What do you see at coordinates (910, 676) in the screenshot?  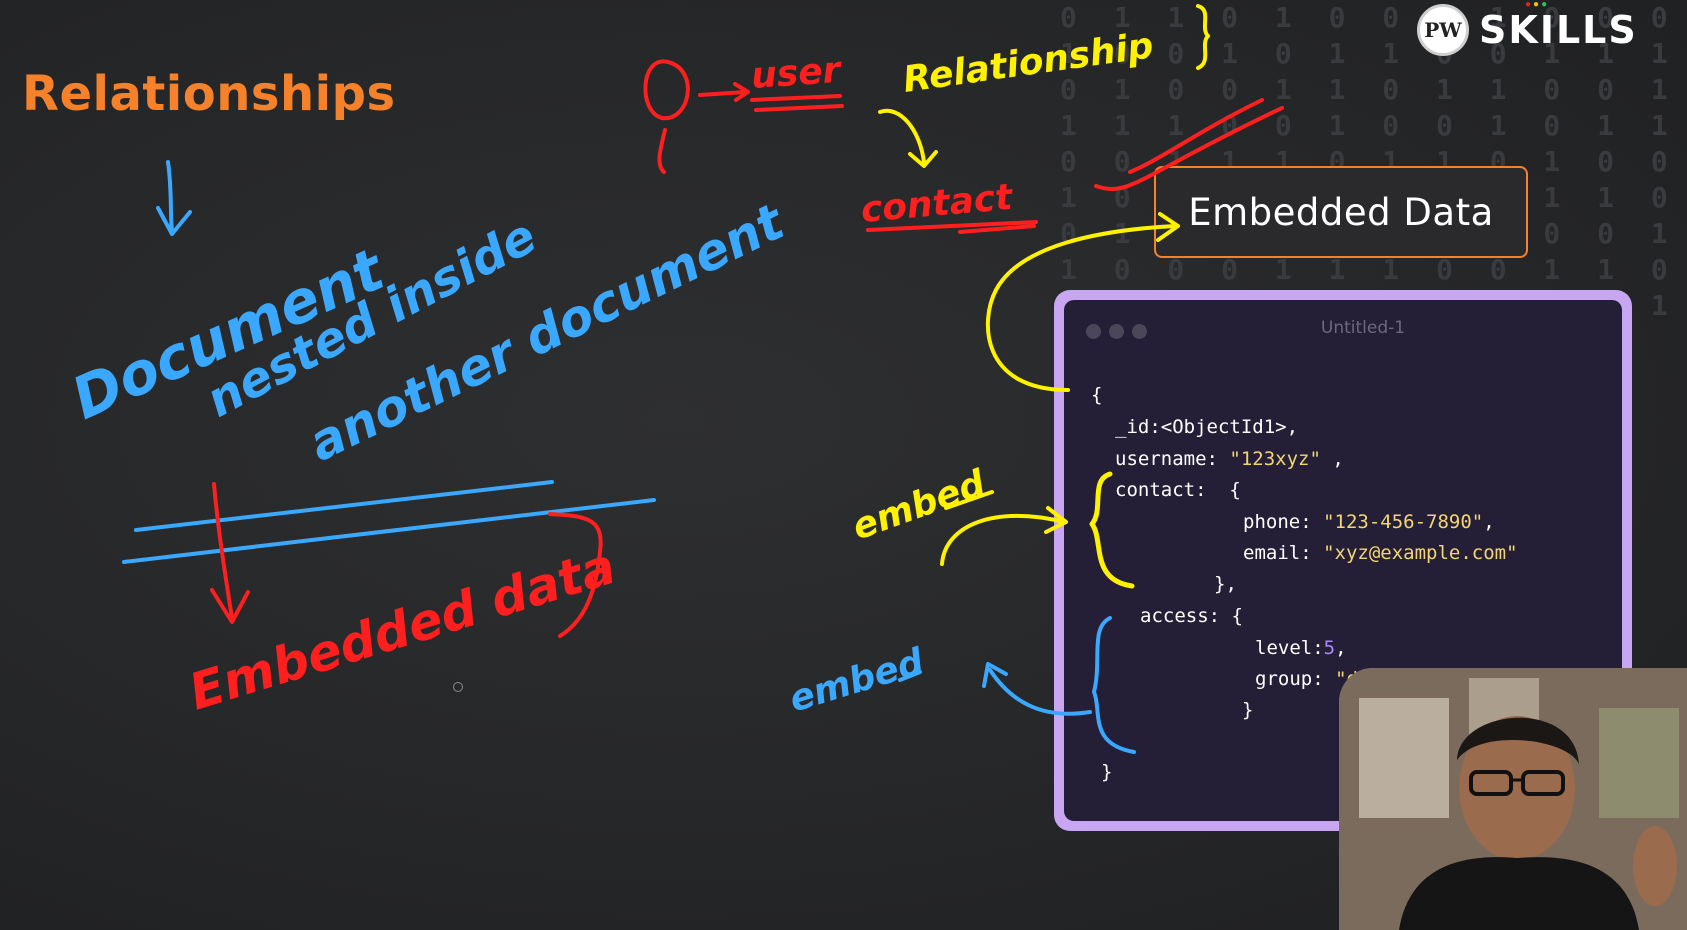 I see `blue-underline-embed` at bounding box center [910, 676].